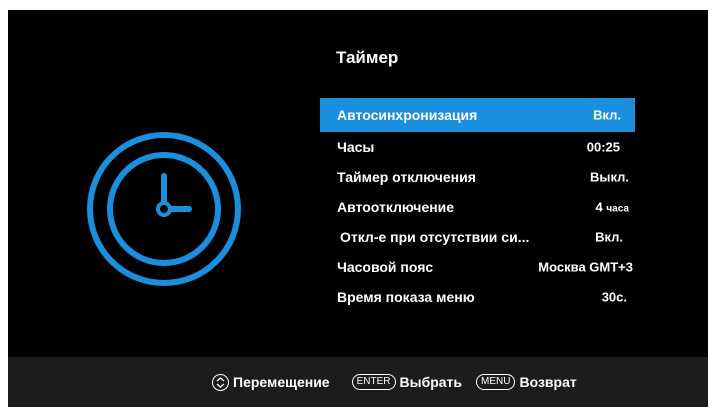 The width and height of the screenshot is (717, 415). Describe the element at coordinates (385, 267) in the screenshot. I see `menu-item-label: Часовой пояс` at that location.